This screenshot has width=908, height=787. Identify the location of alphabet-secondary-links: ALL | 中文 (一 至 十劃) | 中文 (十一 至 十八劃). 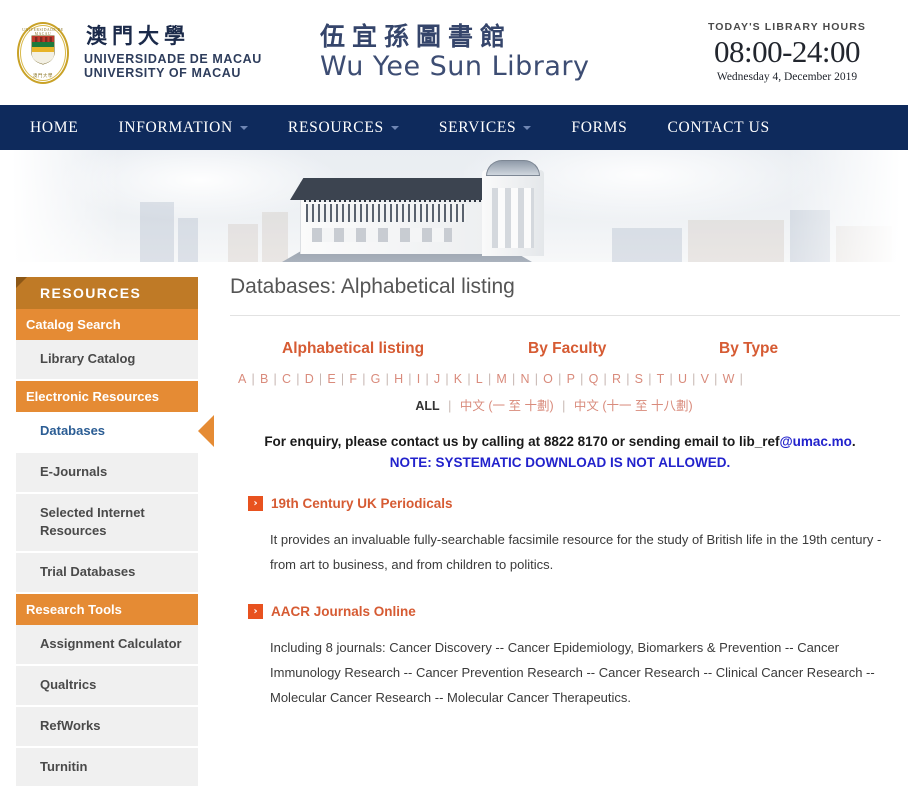
(569, 404).